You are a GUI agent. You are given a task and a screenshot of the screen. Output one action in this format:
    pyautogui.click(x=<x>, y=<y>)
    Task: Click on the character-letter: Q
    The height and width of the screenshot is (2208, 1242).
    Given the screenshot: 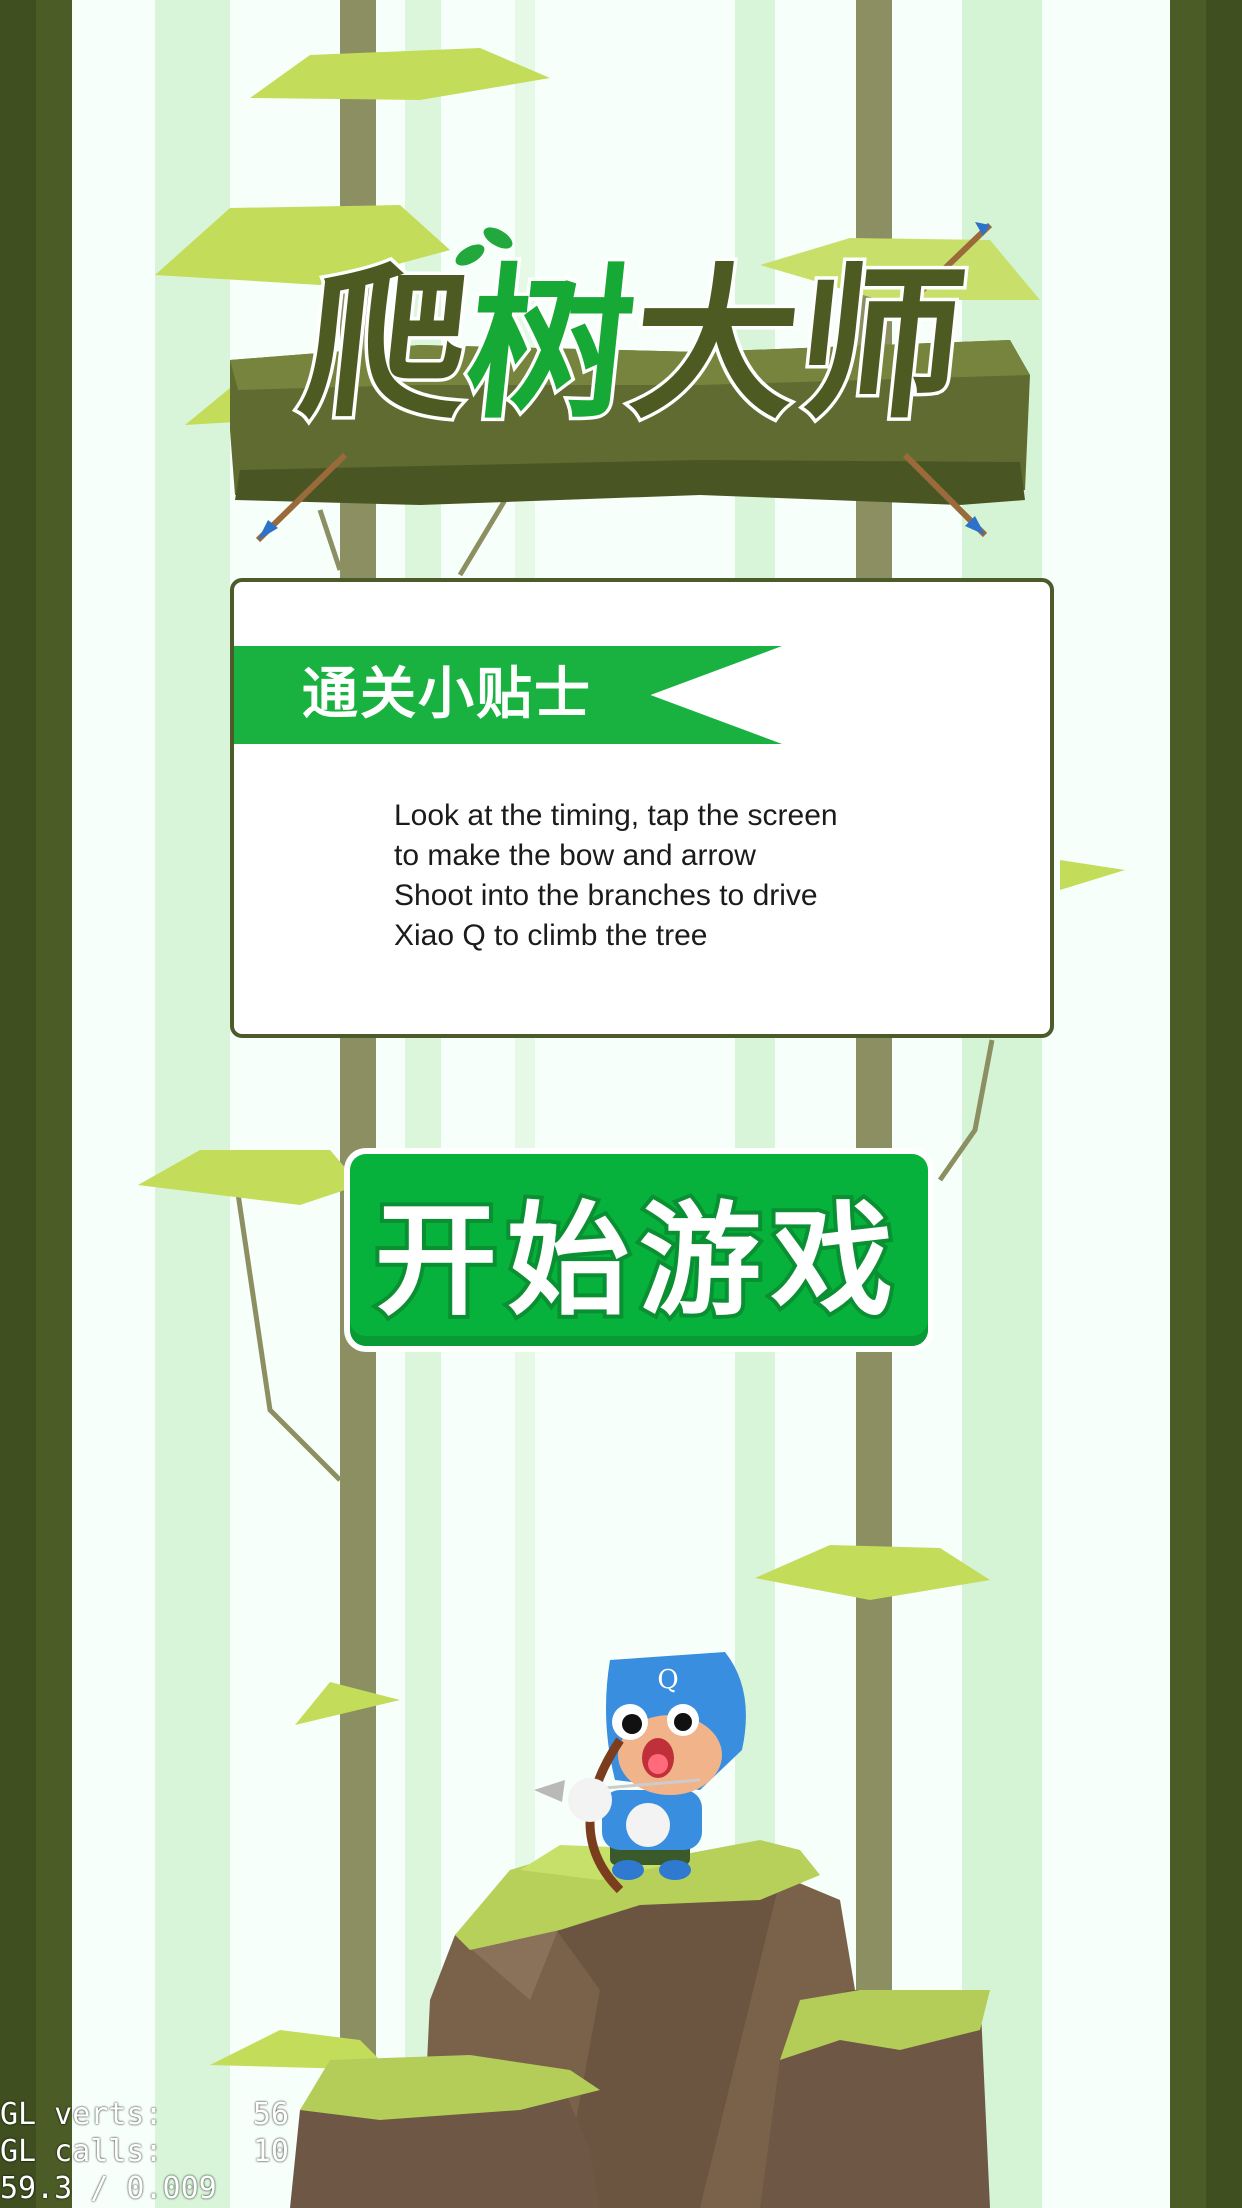 What is the action you would take?
    pyautogui.click(x=667, y=1680)
    